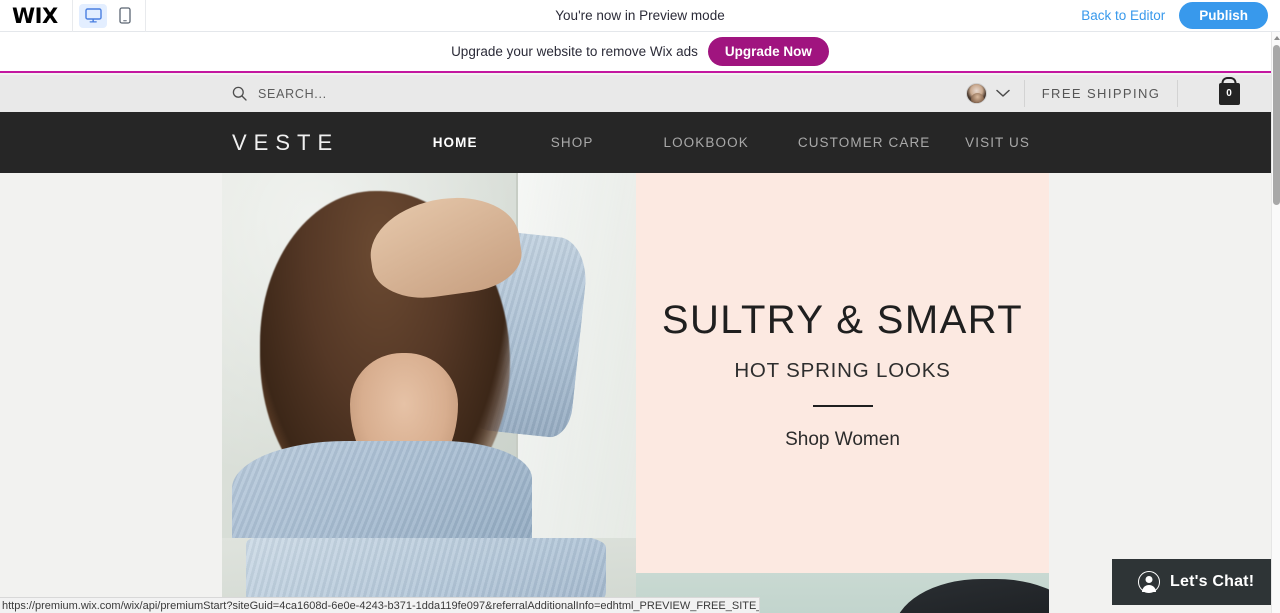  What do you see at coordinates (239, 93) in the screenshot?
I see `search-icon` at bounding box center [239, 93].